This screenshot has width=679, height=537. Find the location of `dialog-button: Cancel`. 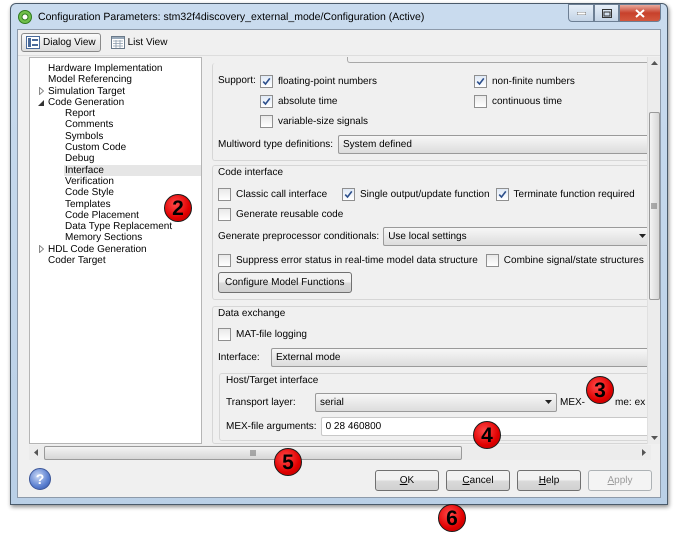

dialog-button: Cancel is located at coordinates (478, 480).